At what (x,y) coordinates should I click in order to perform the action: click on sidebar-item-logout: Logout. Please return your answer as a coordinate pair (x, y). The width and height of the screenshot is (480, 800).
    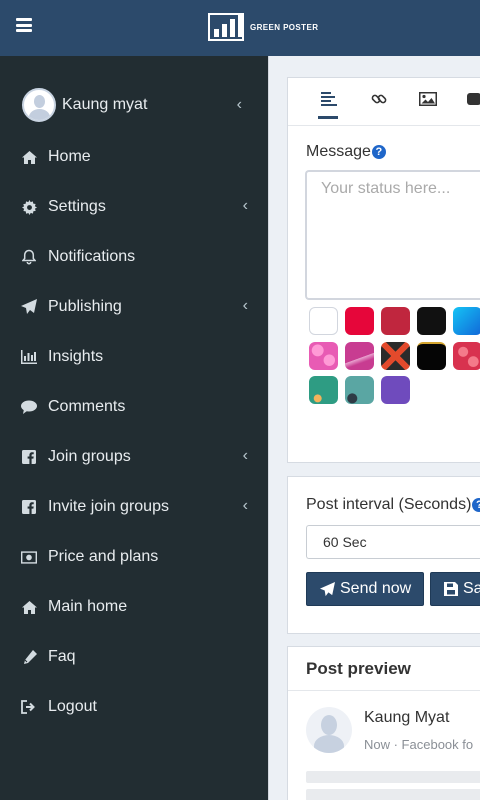
    Looking at the image, I should click on (134, 707).